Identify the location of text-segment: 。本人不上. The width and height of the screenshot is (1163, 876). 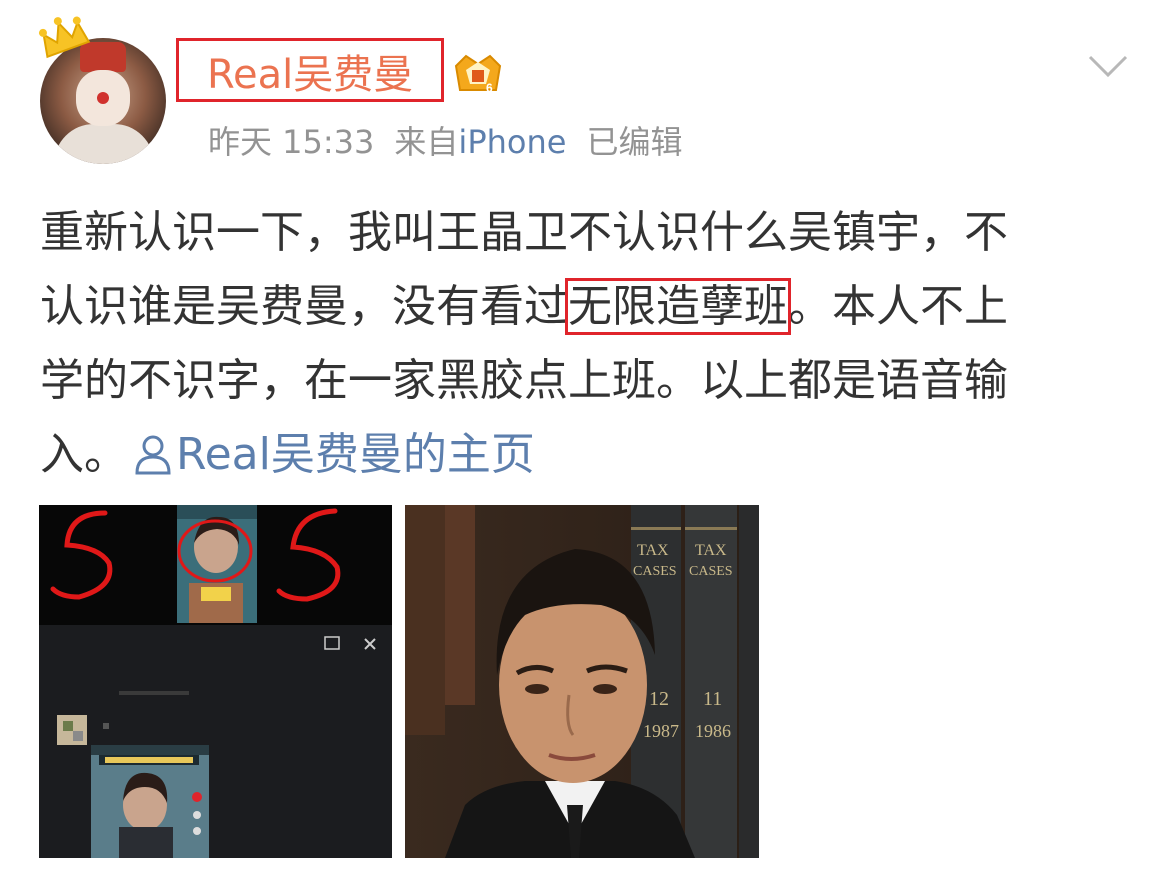
(898, 306).